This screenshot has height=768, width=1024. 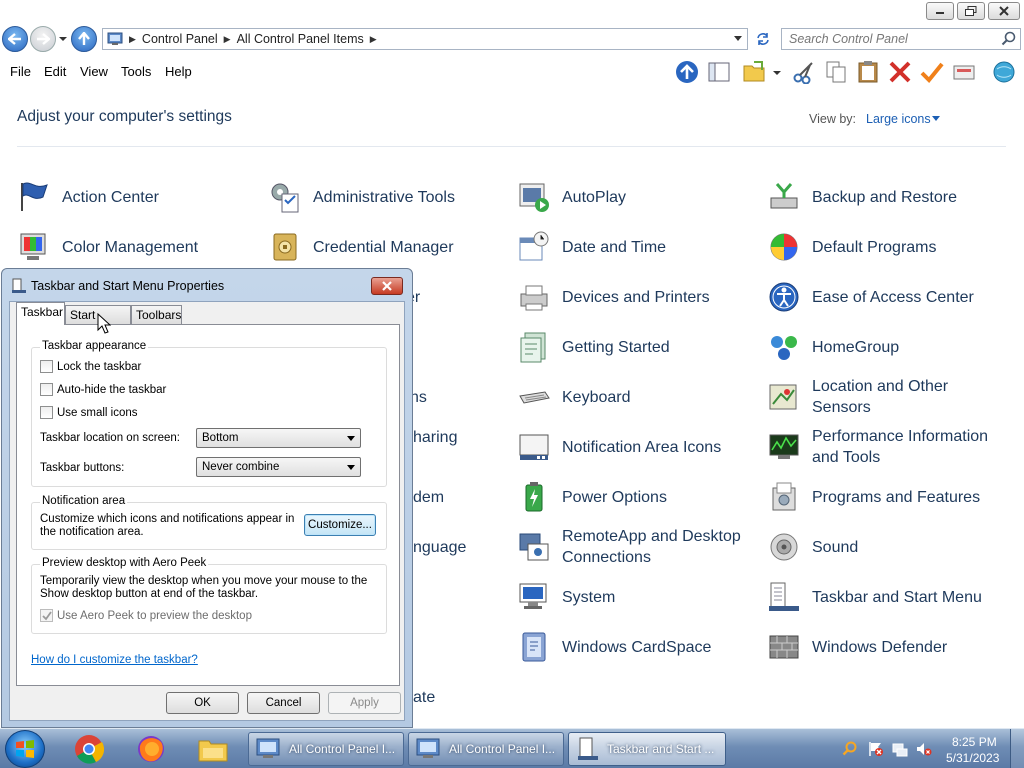 I want to click on cp-item-power-options: Power Options, so click(x=637, y=497).